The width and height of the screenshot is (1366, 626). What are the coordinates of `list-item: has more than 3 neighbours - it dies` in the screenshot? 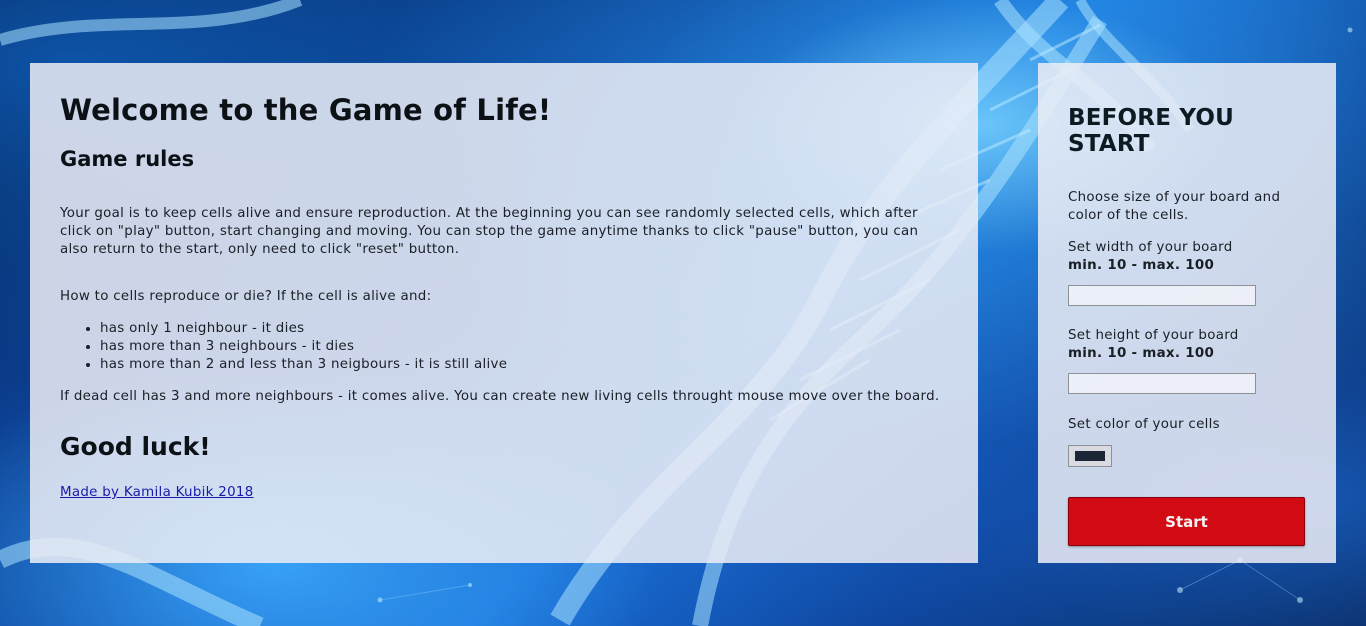 It's located at (524, 347).